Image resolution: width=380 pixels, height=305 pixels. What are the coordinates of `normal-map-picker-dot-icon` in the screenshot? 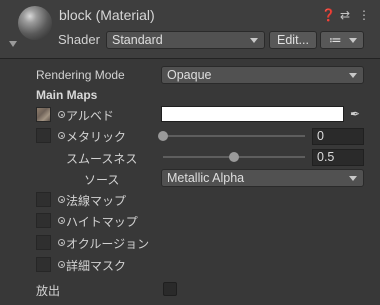 It's located at (61, 199).